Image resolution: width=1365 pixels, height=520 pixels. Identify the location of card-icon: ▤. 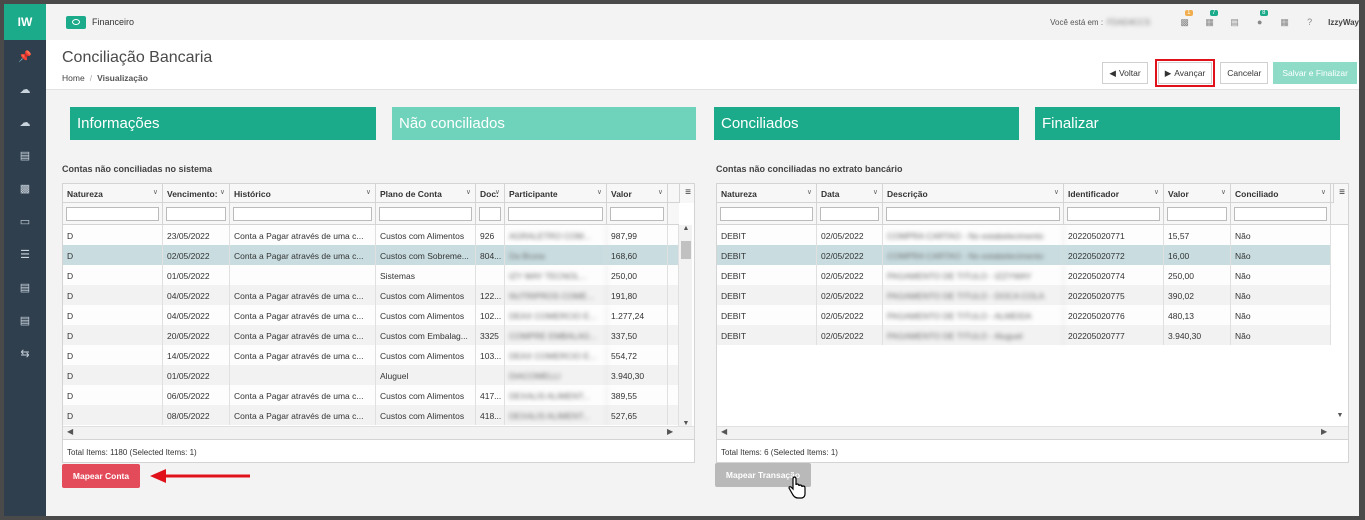
(1234, 22).